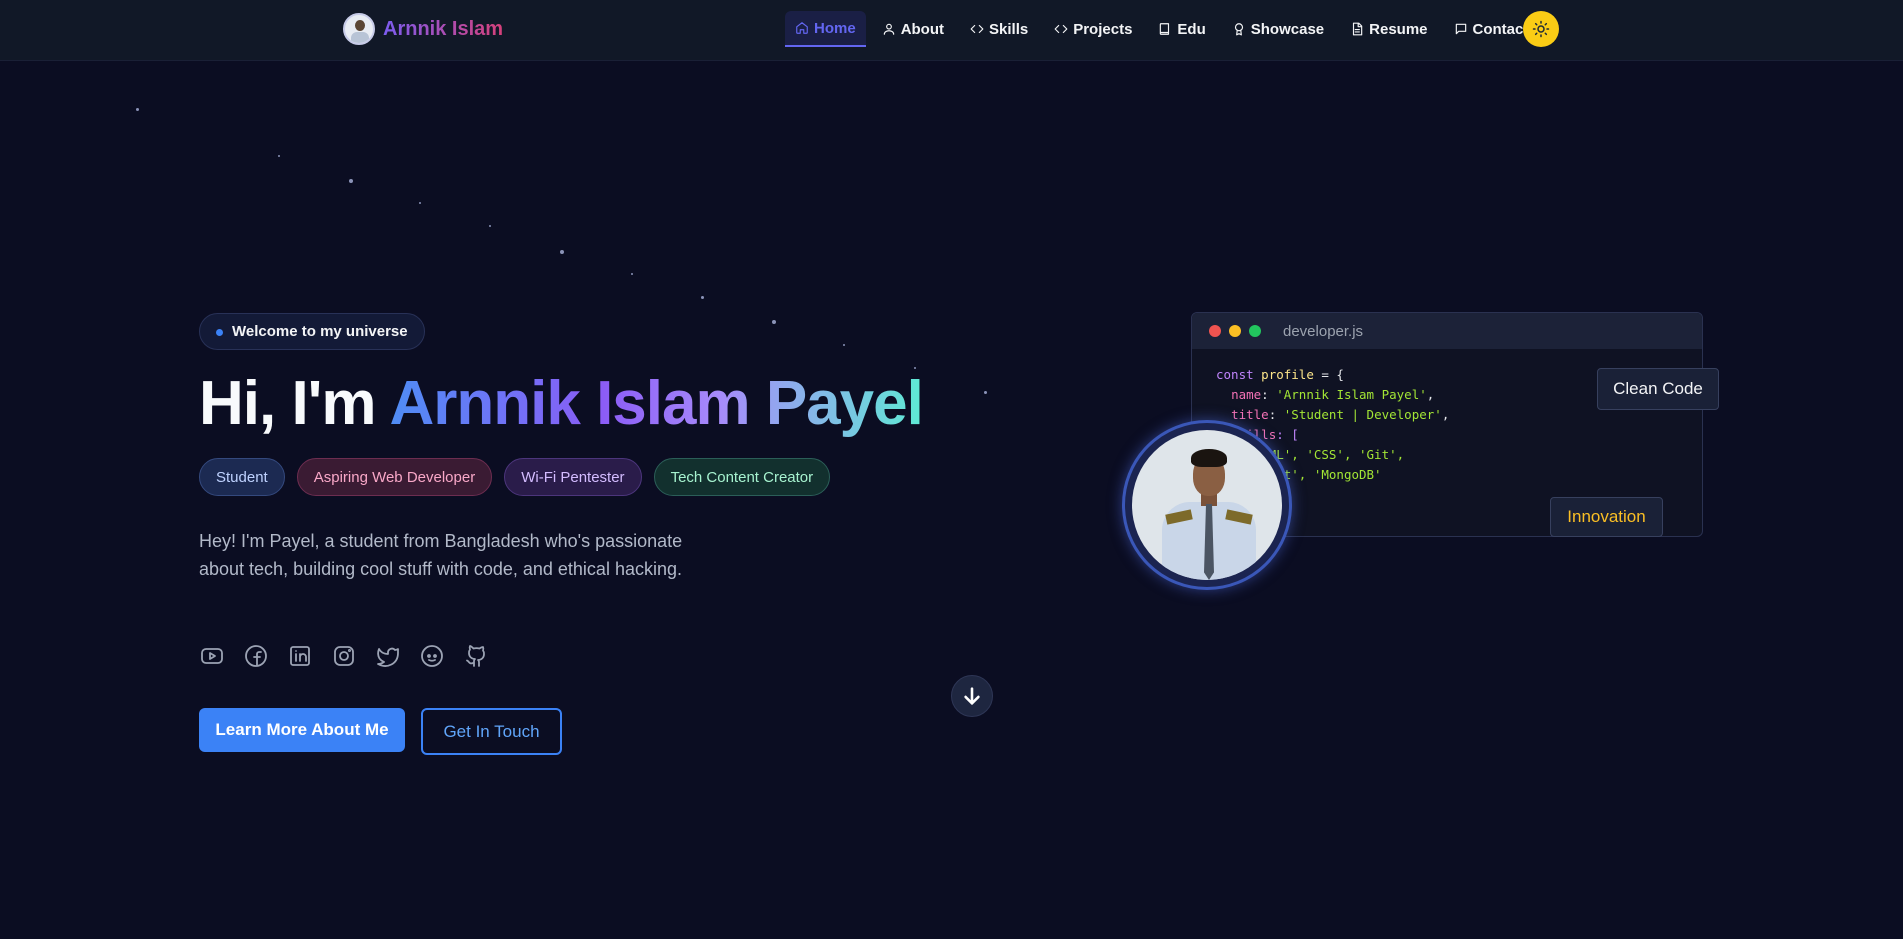 The width and height of the screenshot is (1903, 939). I want to click on innovation-badge: Innovation, so click(1606, 517).